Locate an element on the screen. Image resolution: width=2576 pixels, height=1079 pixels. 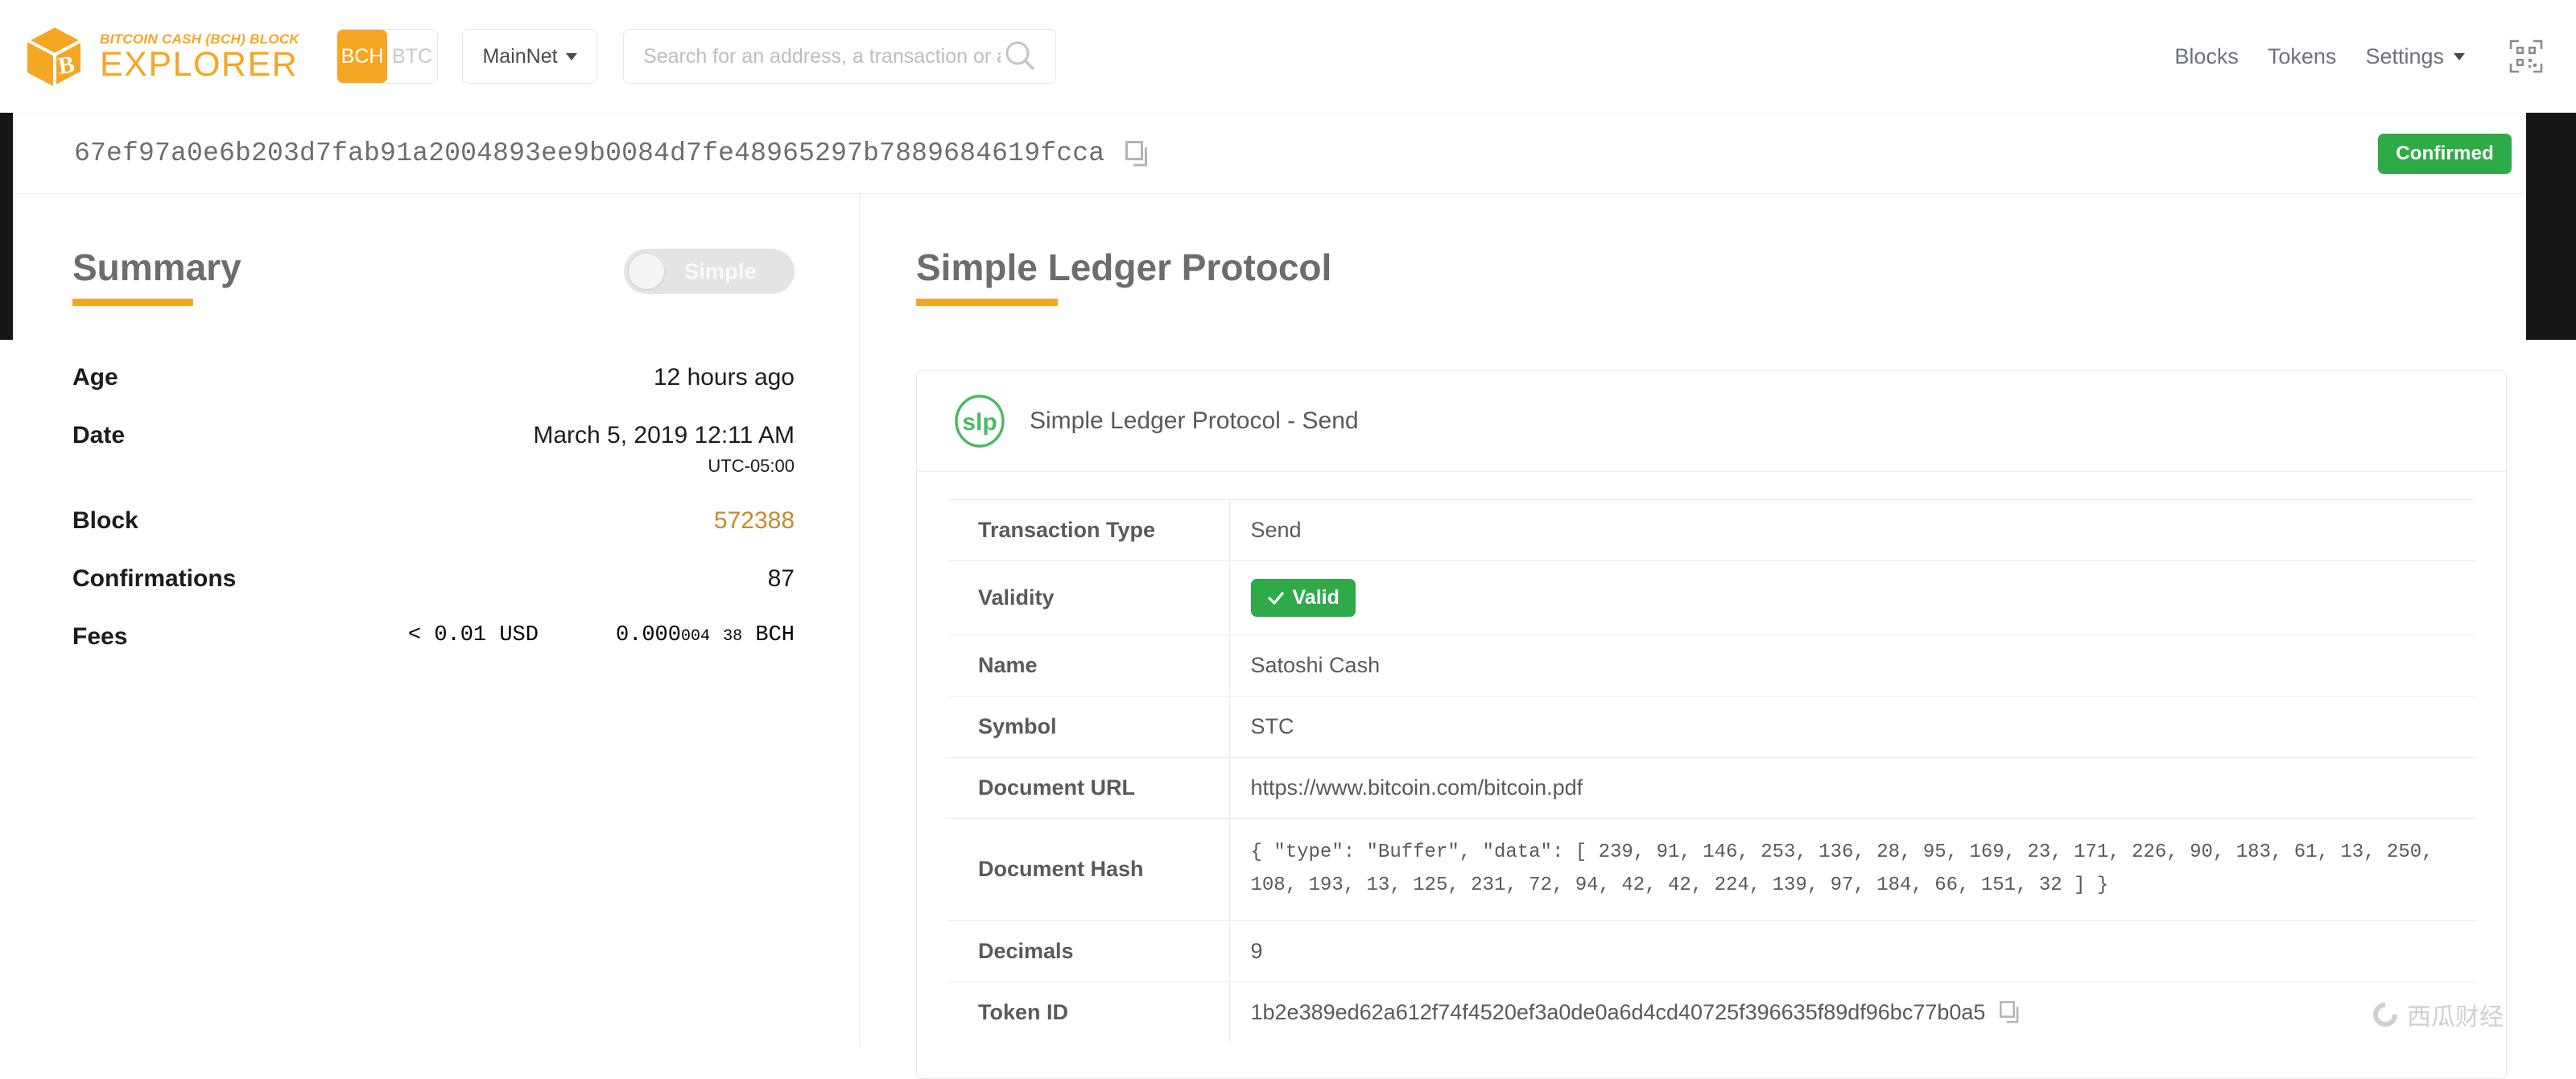
validity-badge-label: Valid is located at coordinates (1316, 597).